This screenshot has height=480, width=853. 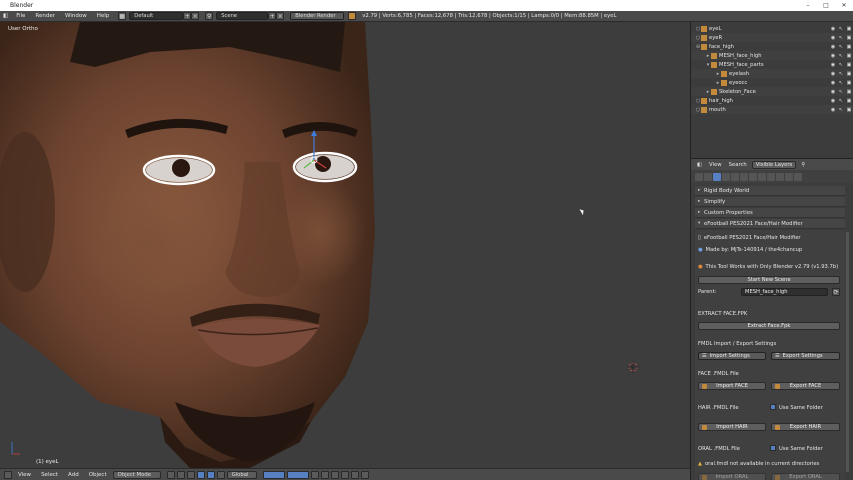 I want to click on tab-constraints-icon, so click(x=744, y=176).